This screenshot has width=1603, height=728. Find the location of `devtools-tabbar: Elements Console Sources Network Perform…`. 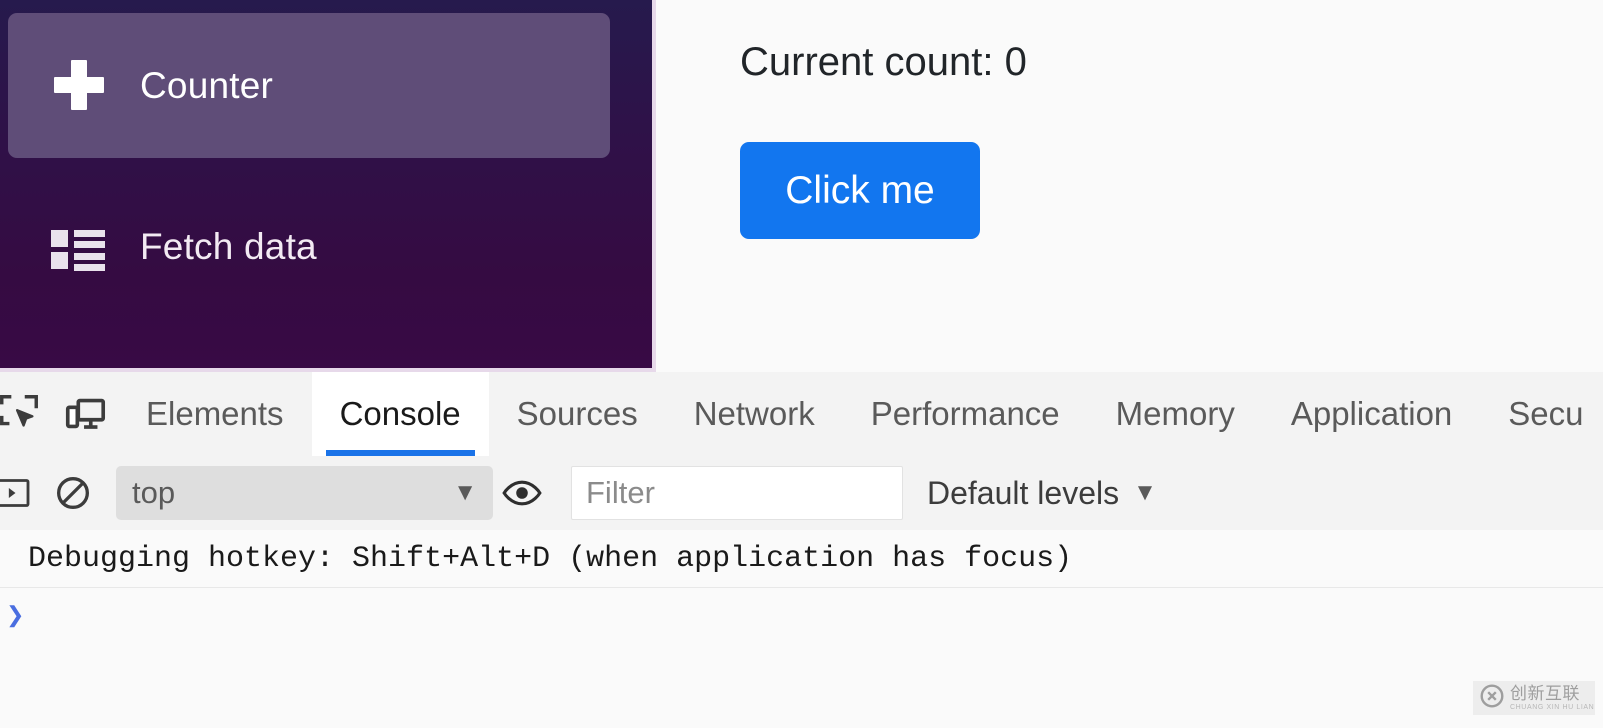

devtools-tabbar: Elements Console Sources Network Perform… is located at coordinates (801, 414).